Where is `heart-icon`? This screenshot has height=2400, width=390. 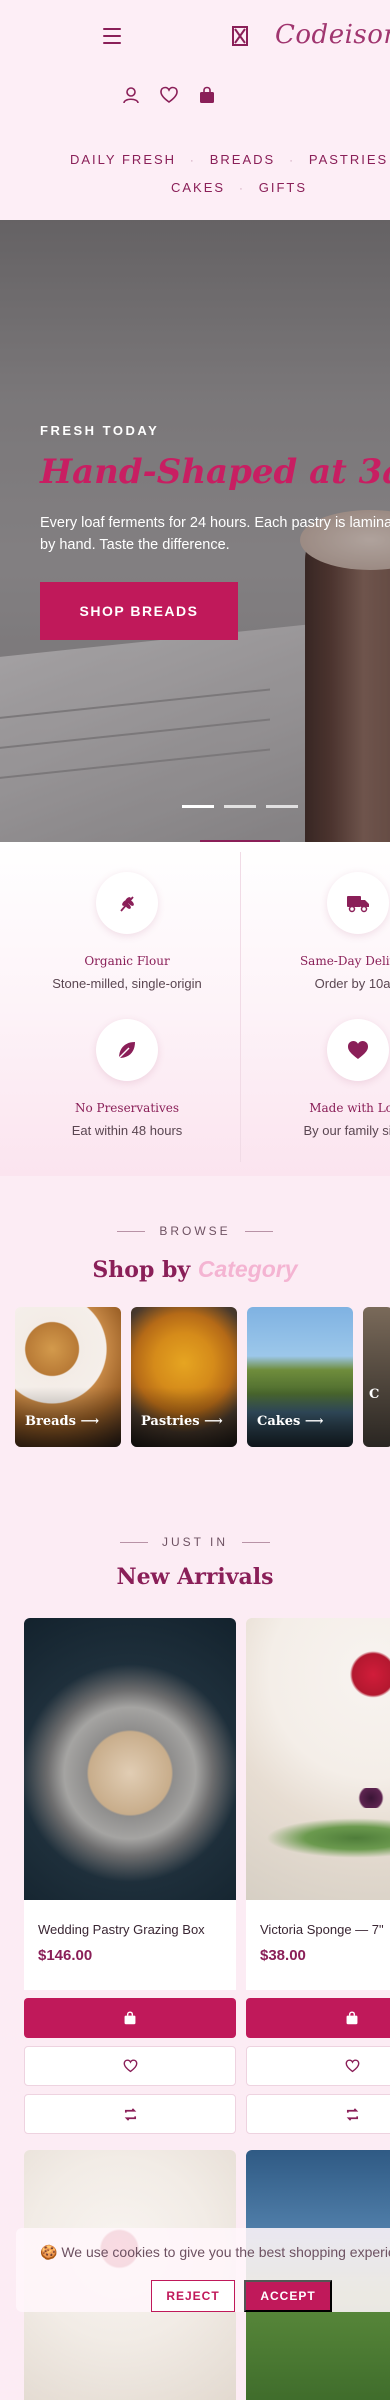 heart-icon is located at coordinates (358, 1050).